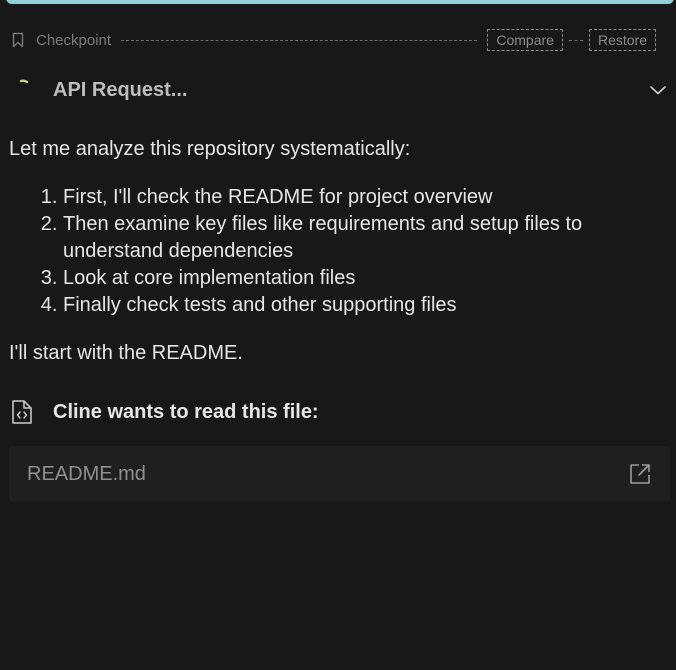  Describe the element at coordinates (335, 412) in the screenshot. I see `tool-request-header: Cline wants to read this file:` at that location.